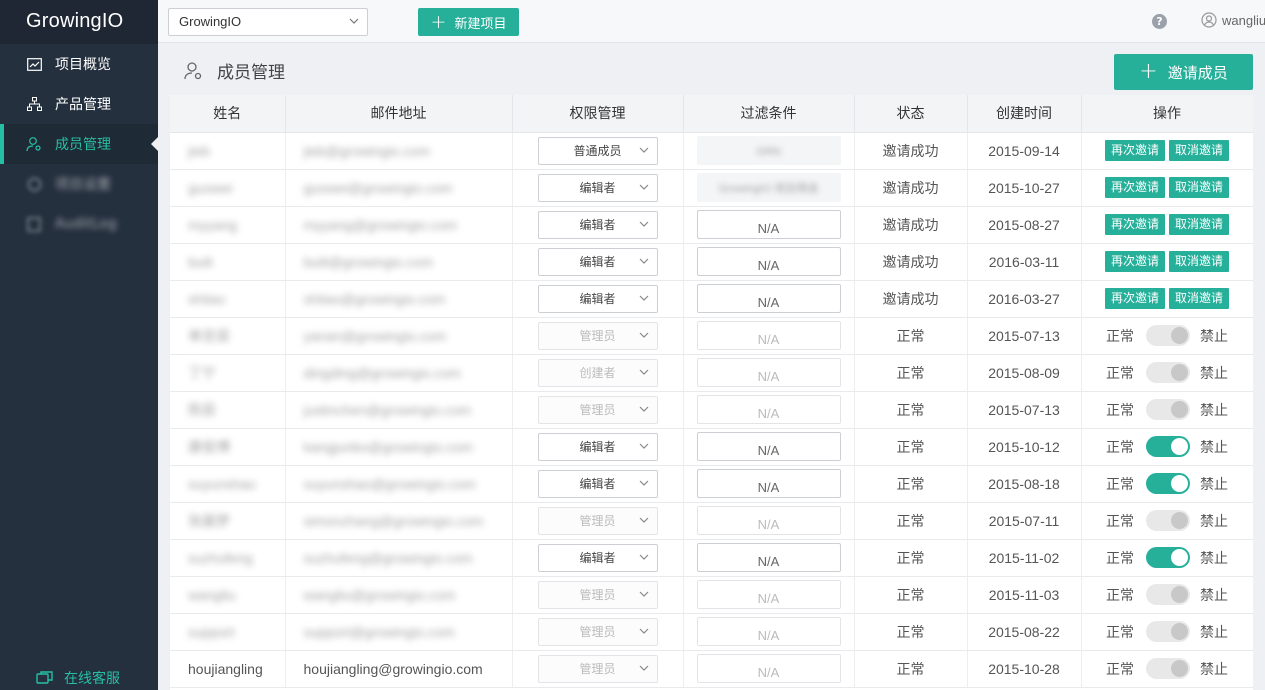 Image resolution: width=1265 pixels, height=690 pixels. I want to click on member-email-cell: kangjunbo@growingio.com, so click(399, 447).